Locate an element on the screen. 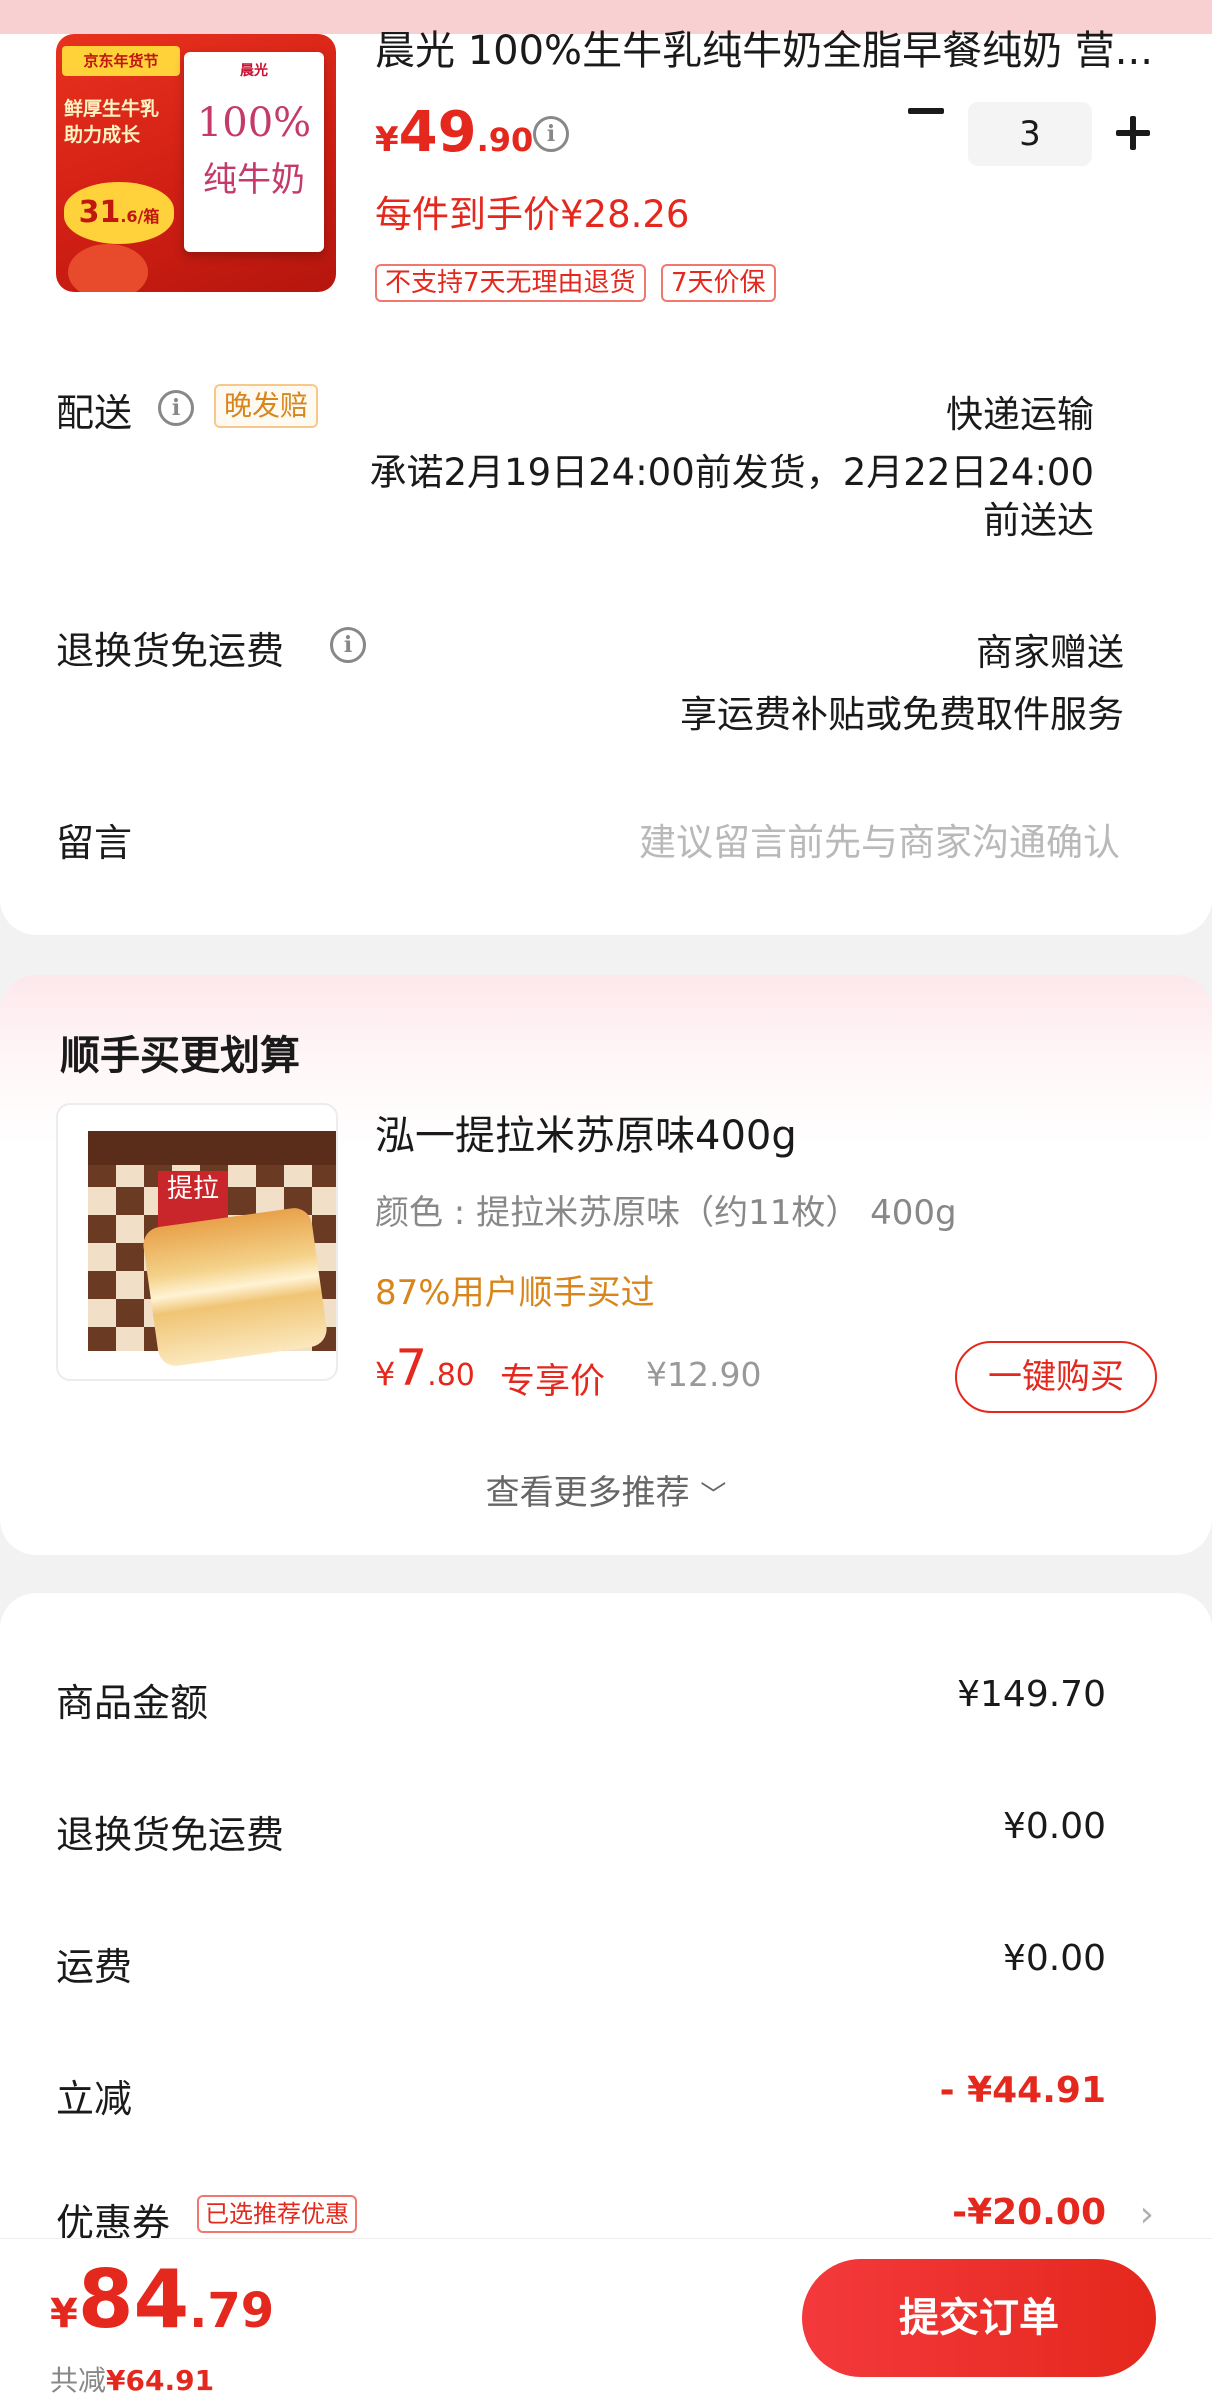 This screenshot has height=2394, width=1212. cake-box-lid is located at coordinates (212, 1148).